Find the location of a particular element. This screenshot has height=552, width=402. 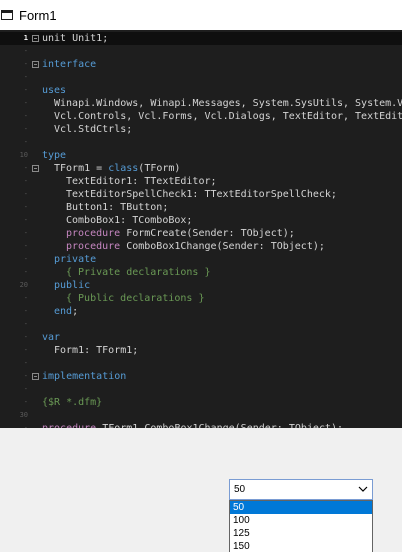

code-line: - Form1: TForm1; is located at coordinates (201, 350).